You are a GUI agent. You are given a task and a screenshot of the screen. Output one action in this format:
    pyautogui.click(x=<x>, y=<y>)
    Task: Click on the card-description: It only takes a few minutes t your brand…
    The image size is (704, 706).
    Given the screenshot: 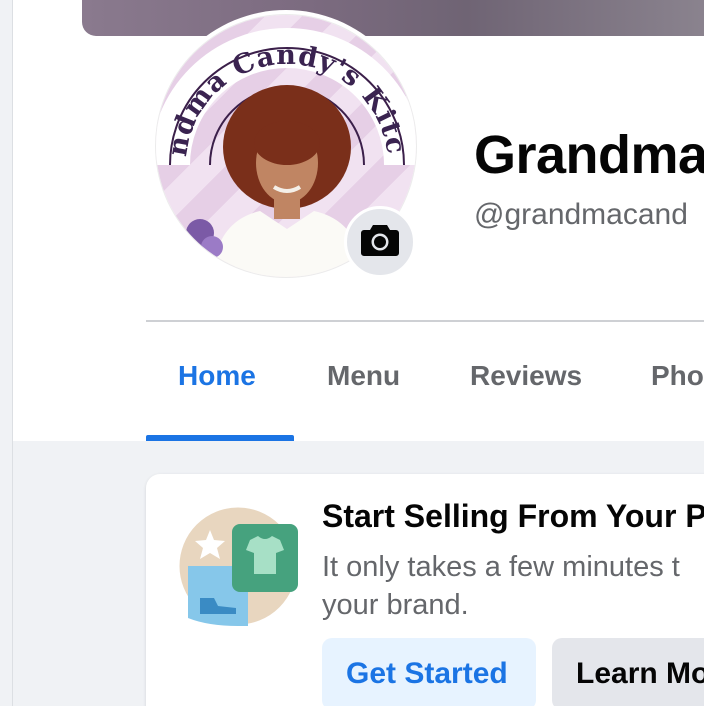 What is the action you would take?
    pyautogui.click(x=513, y=586)
    